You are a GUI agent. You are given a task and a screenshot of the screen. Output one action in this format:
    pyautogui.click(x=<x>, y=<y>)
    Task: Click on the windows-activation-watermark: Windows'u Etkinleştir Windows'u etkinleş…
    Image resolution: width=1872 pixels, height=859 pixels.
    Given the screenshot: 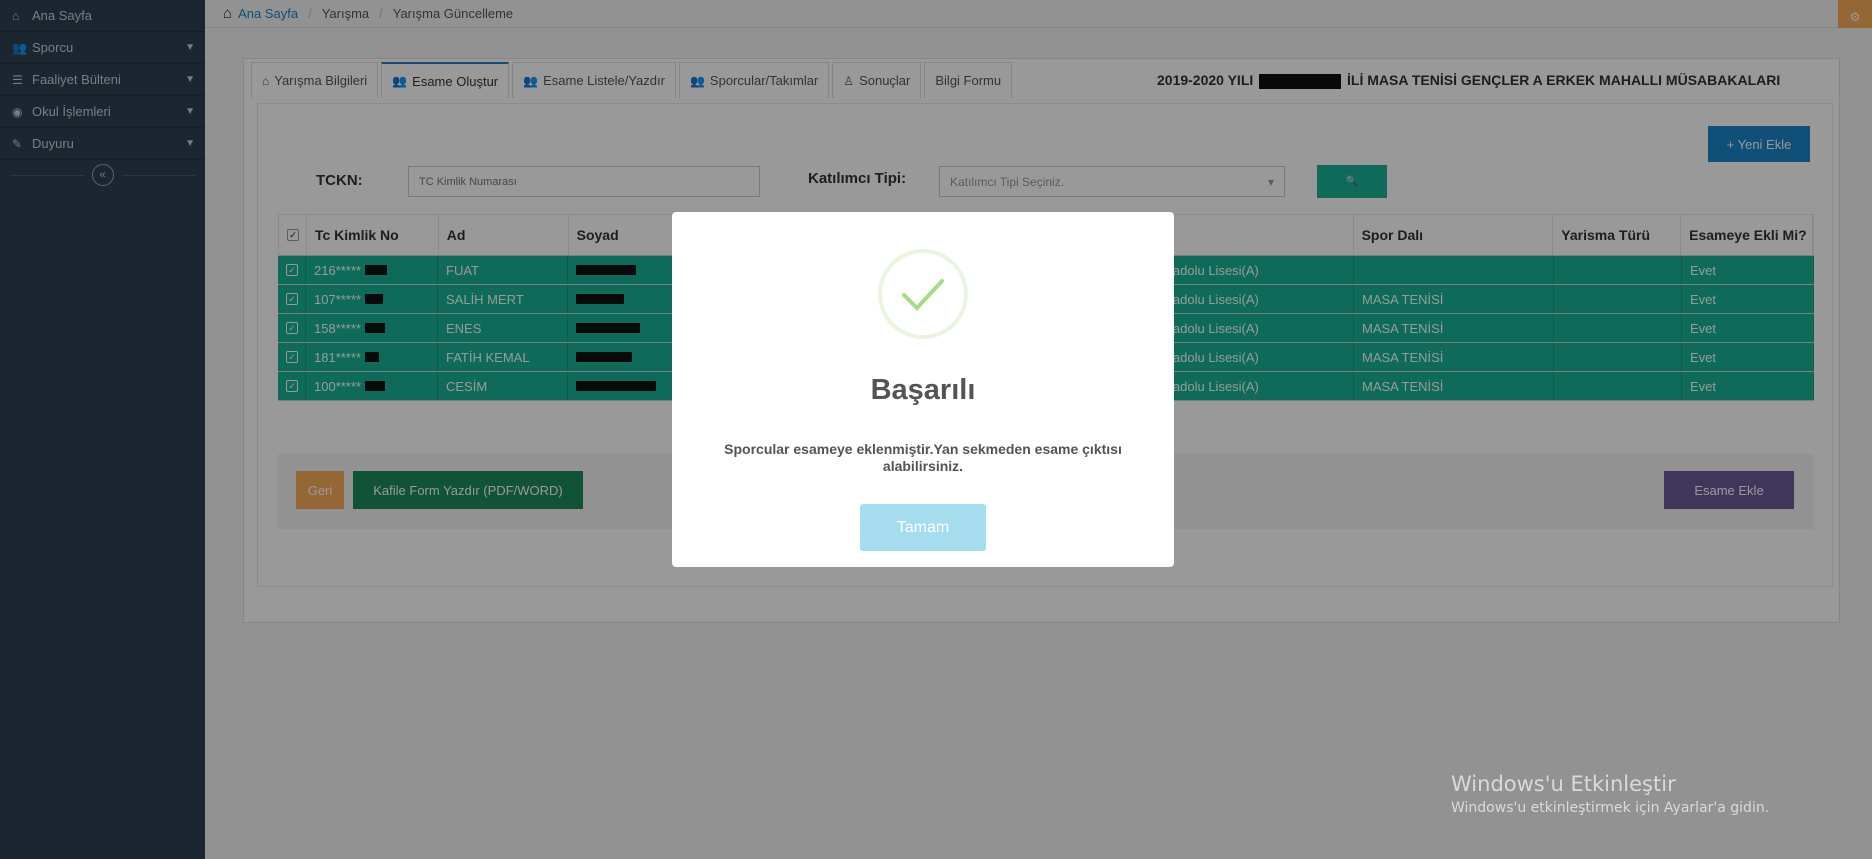 What is the action you would take?
    pyautogui.click(x=1610, y=794)
    